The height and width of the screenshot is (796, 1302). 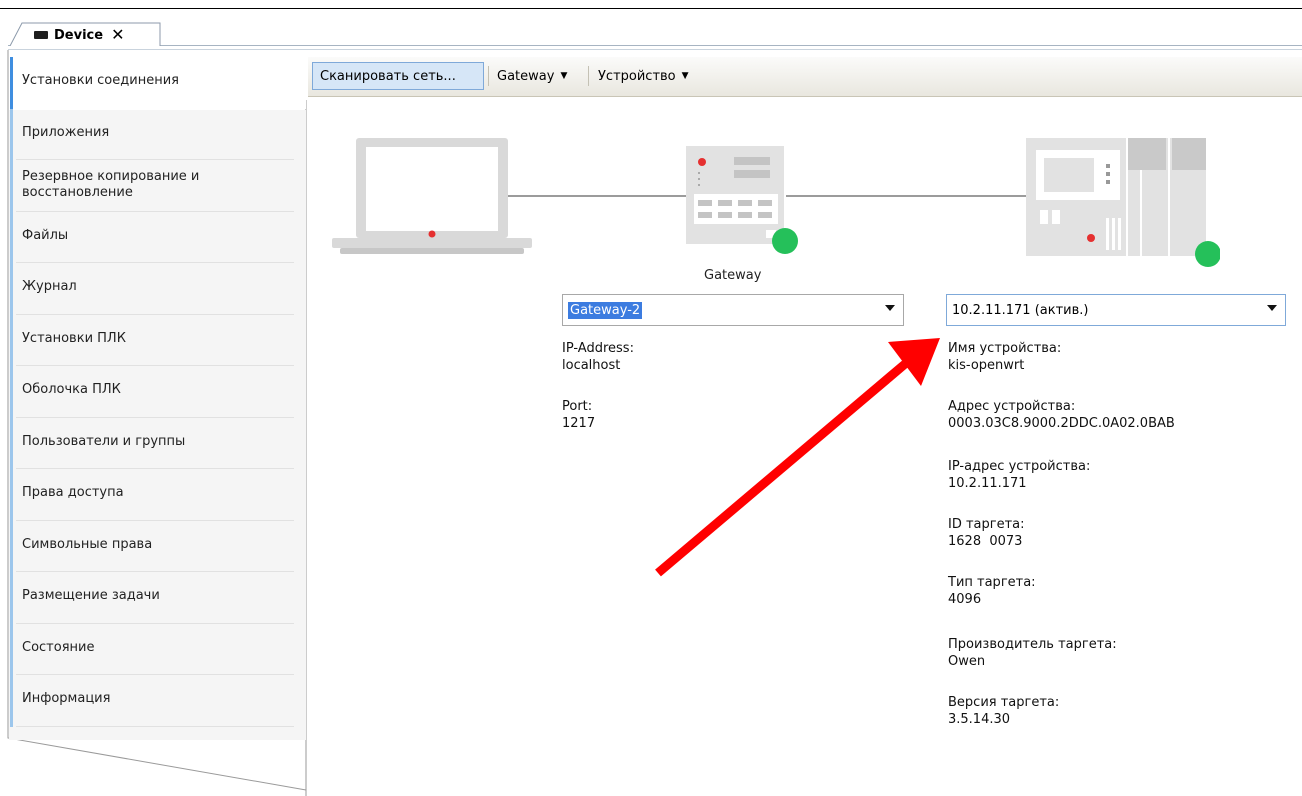 What do you see at coordinates (785, 241) in the screenshot?
I see `gateway-status-online-icon` at bounding box center [785, 241].